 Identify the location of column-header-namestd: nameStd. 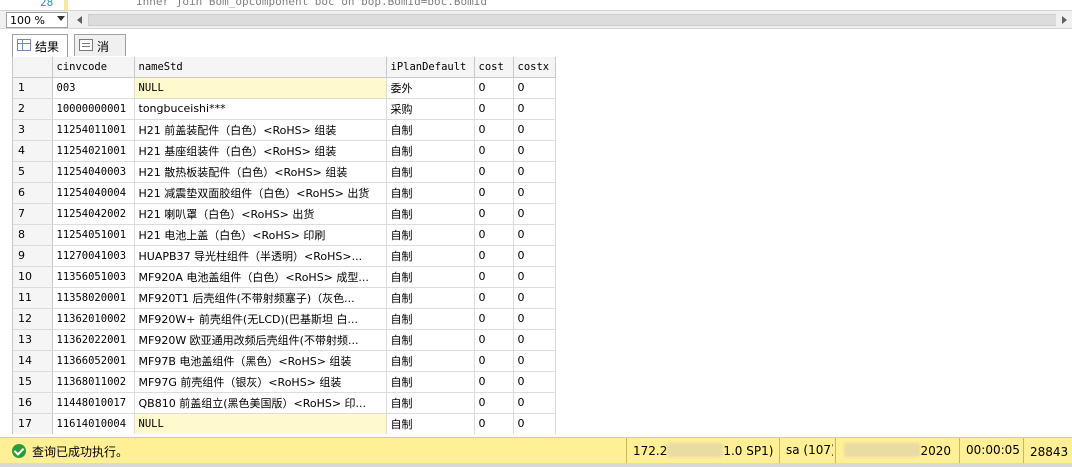
(260, 67).